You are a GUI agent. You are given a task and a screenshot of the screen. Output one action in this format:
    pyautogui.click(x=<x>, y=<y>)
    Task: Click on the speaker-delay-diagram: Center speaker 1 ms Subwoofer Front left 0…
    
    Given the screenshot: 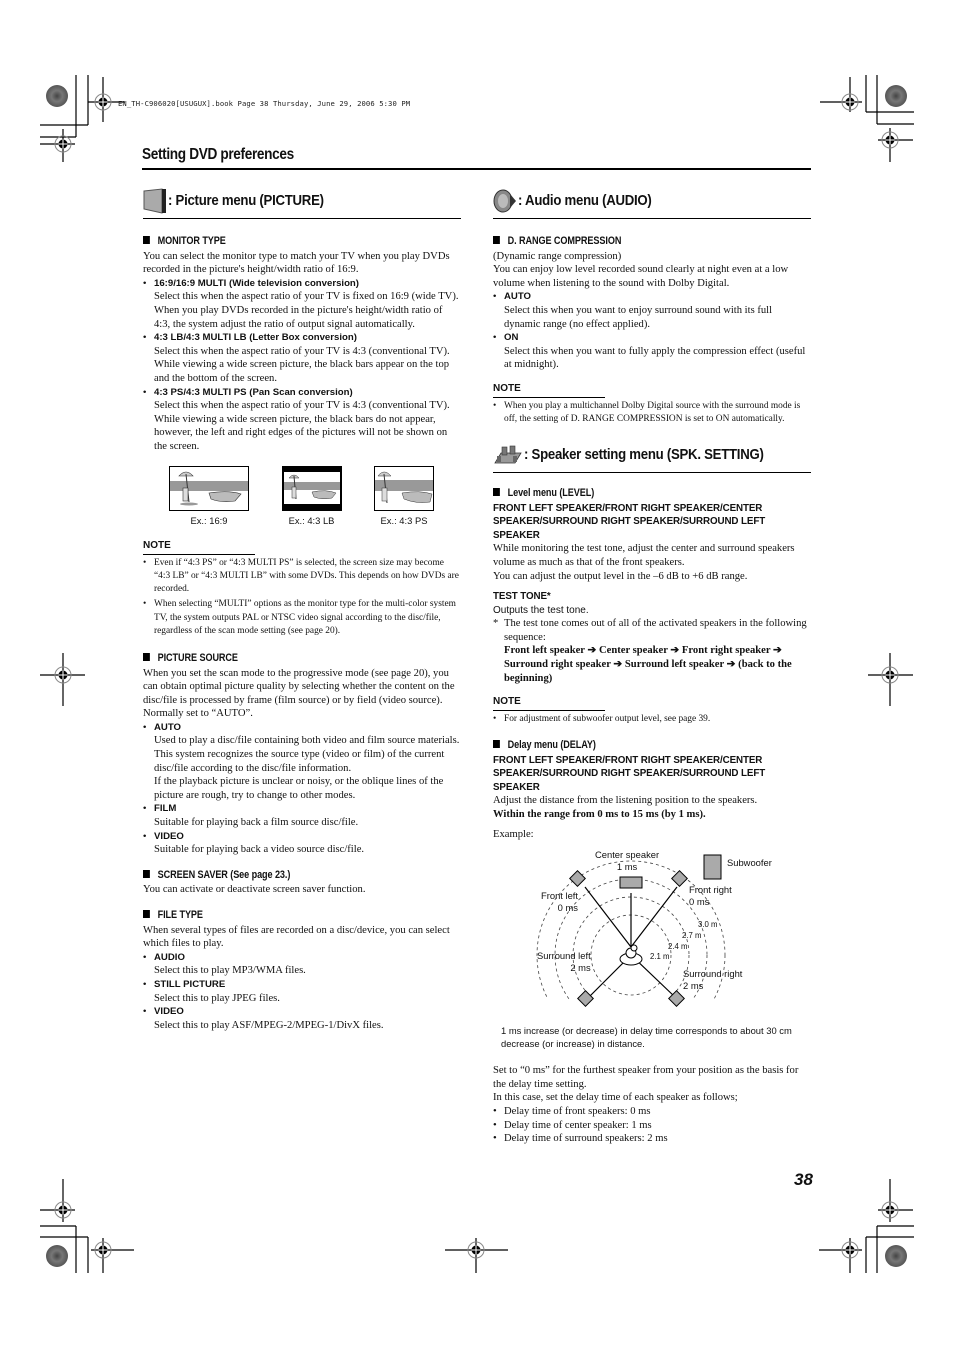 What is the action you would take?
    pyautogui.click(x=652, y=939)
    